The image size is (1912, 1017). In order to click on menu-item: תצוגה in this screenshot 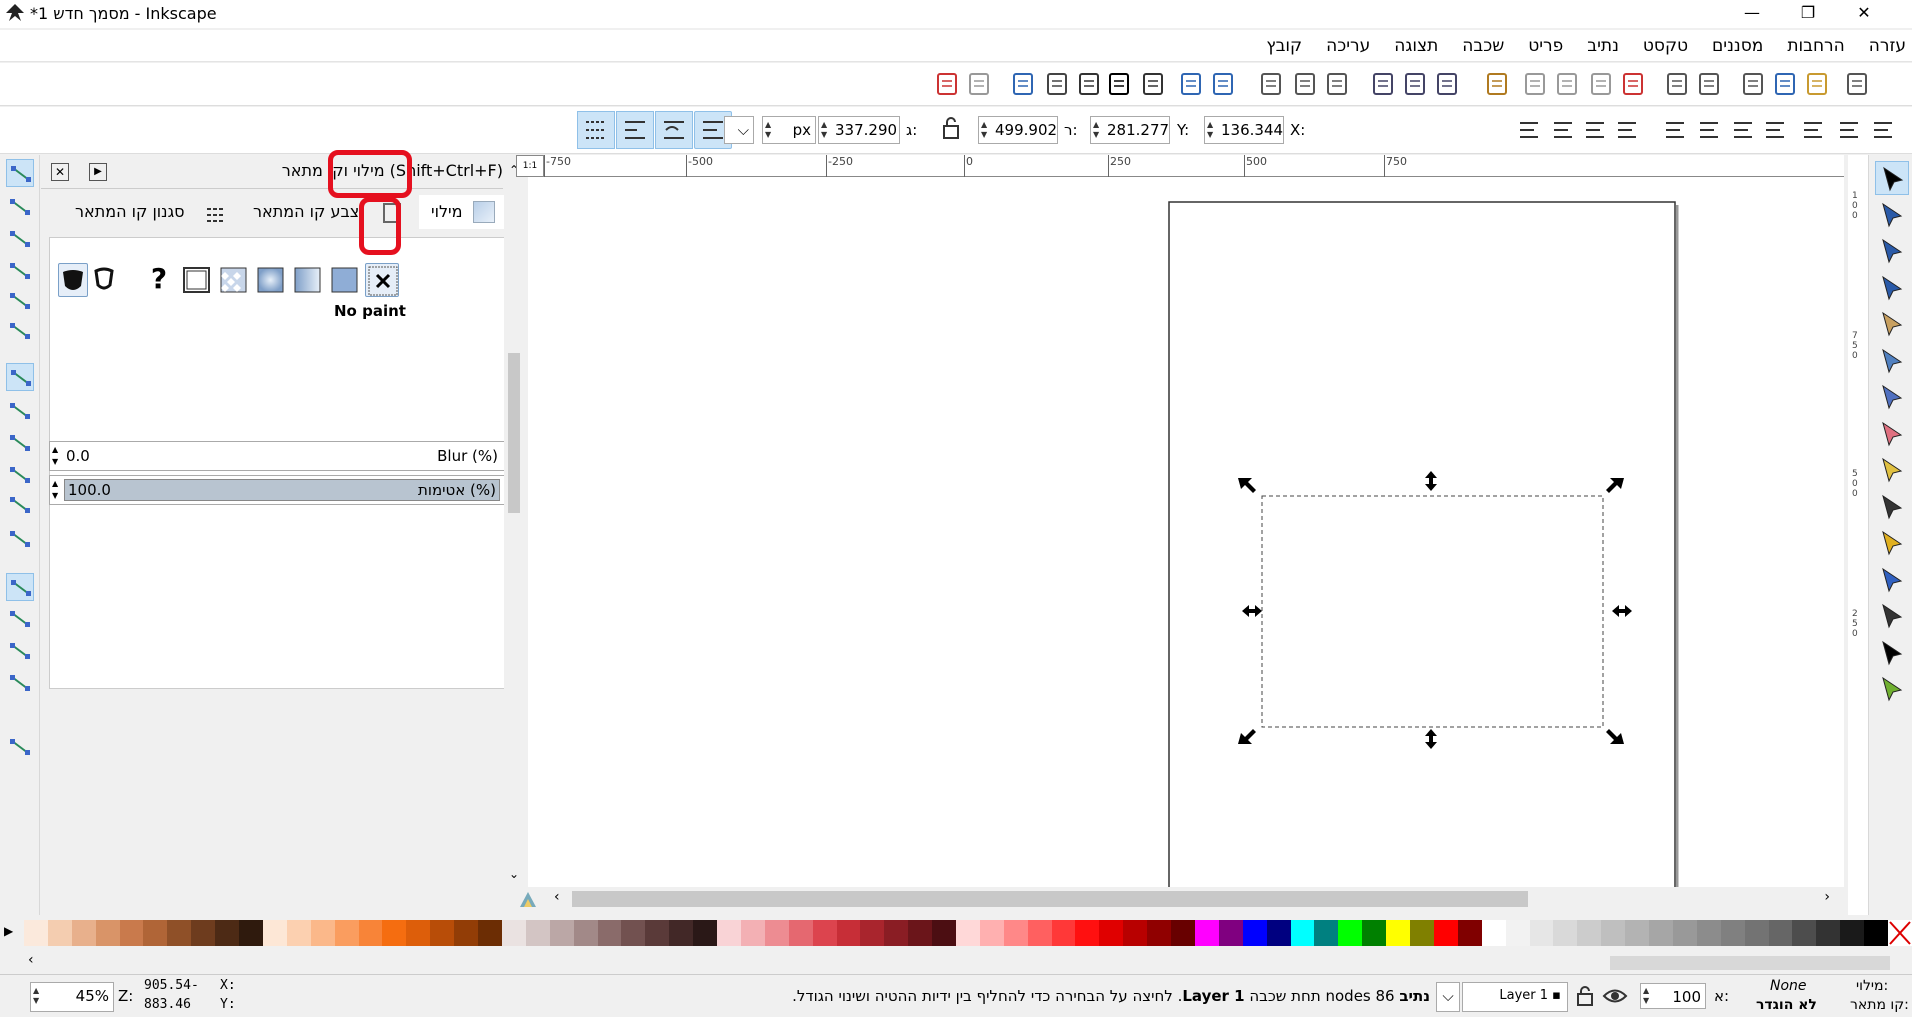, I will do `click(1416, 46)`.